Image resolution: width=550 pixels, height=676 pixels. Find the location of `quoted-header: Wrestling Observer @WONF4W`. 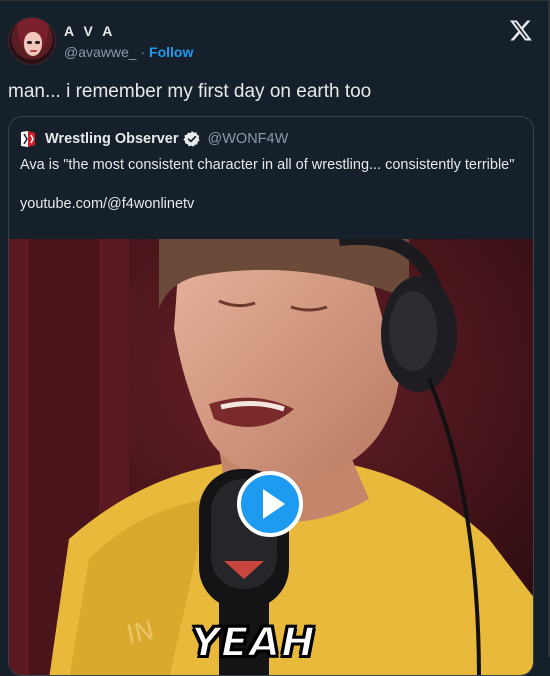

quoted-header: Wrestling Observer @WONF4W is located at coordinates (153, 139).